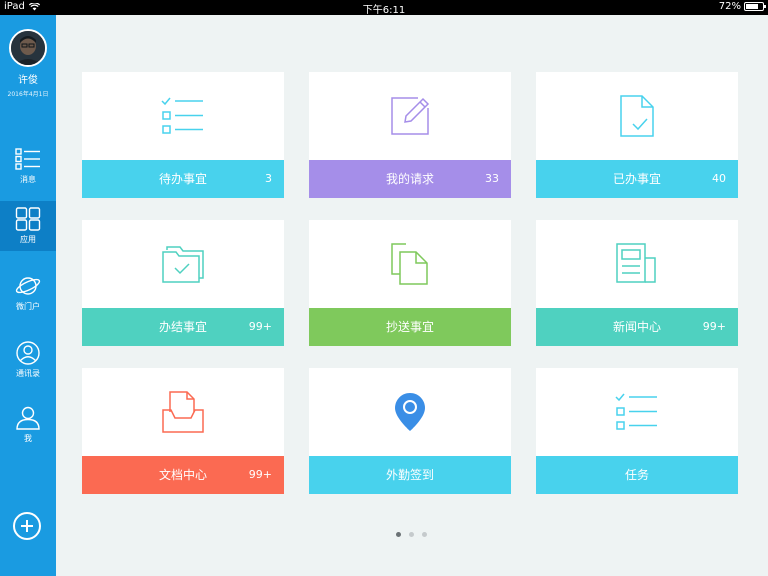 The image size is (768, 576). I want to click on card-pending: 待办事宜 3, so click(183, 135).